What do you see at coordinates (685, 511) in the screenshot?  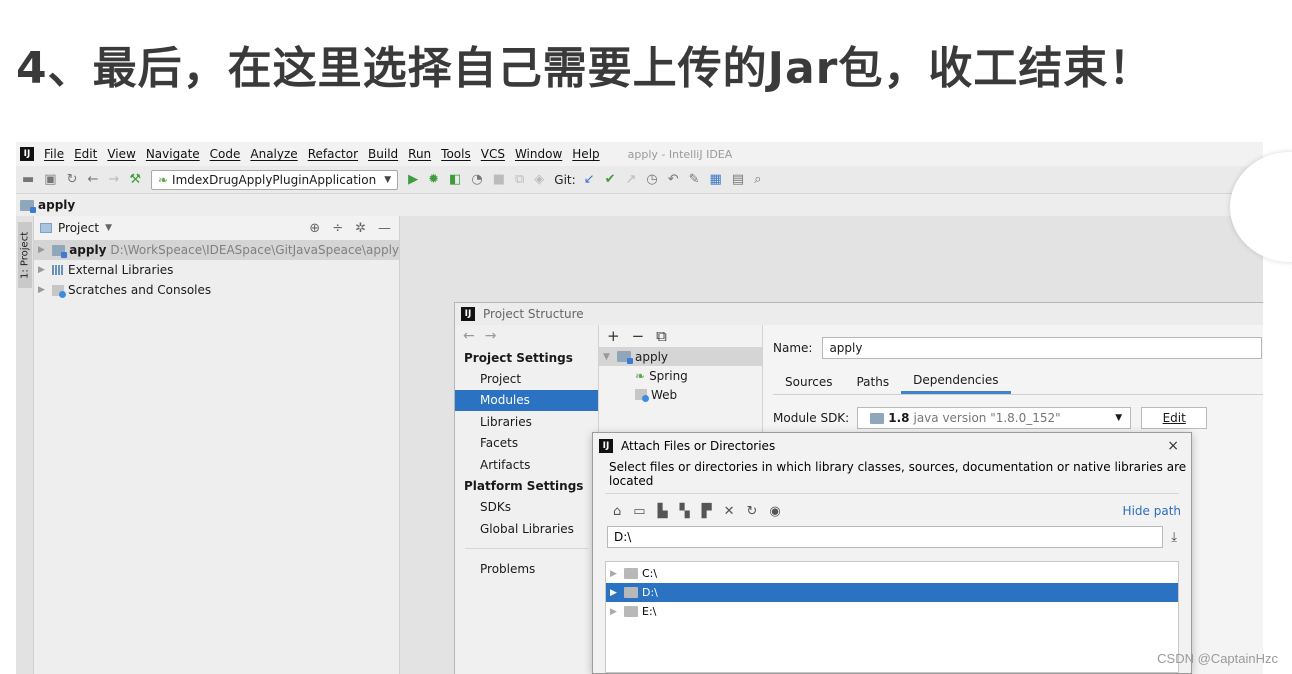 I see `module-folder-icon: ▚` at bounding box center [685, 511].